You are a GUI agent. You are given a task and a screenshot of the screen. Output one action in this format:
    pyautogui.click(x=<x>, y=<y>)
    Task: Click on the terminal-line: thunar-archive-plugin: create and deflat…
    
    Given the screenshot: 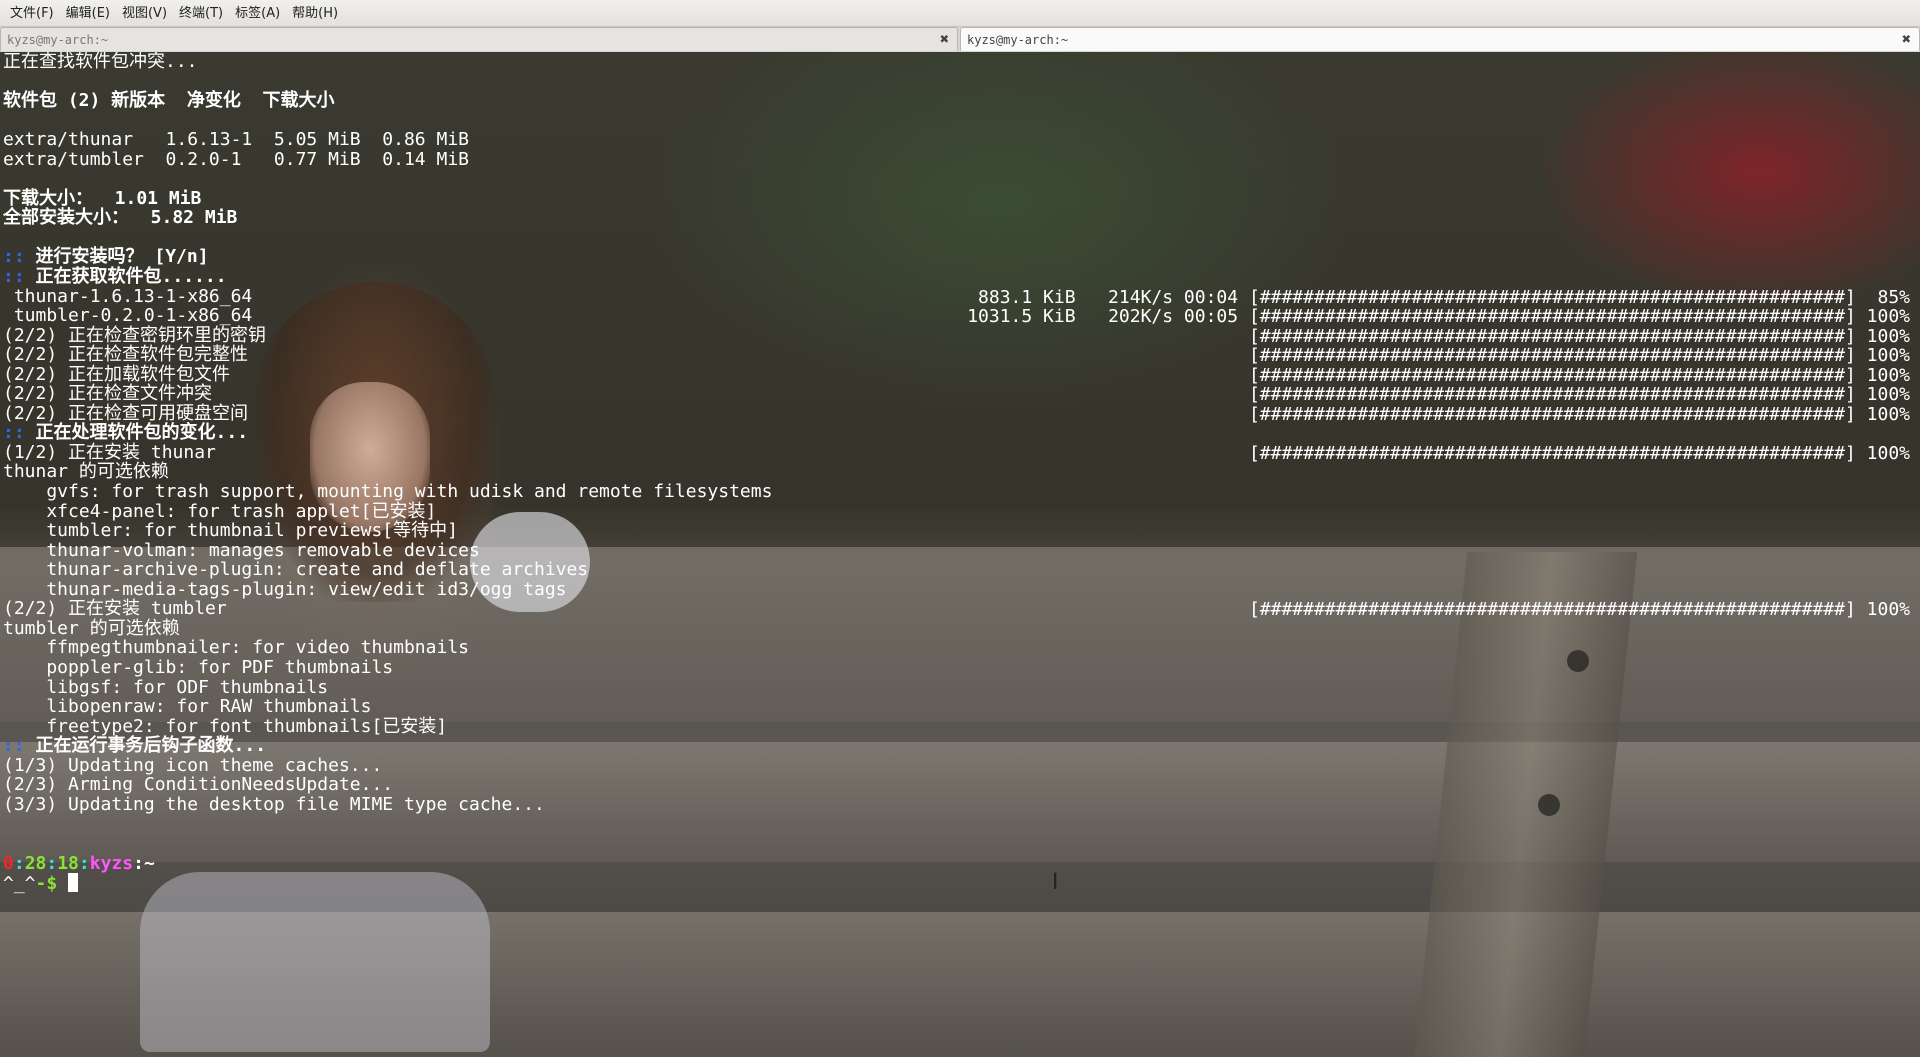 What is the action you would take?
    pyautogui.click(x=387, y=570)
    